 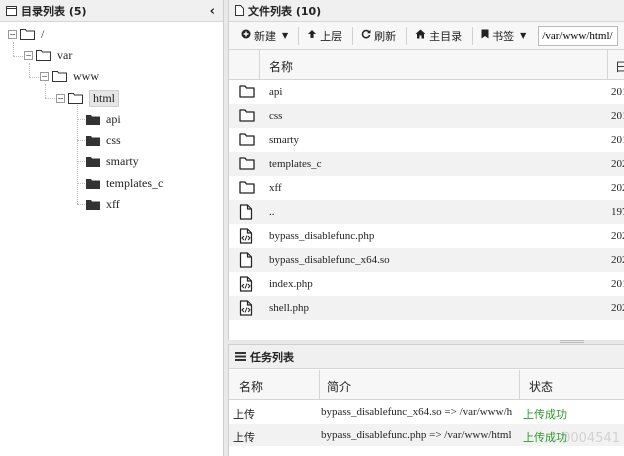 I want to click on tree-node-label: www, so click(x=86, y=75).